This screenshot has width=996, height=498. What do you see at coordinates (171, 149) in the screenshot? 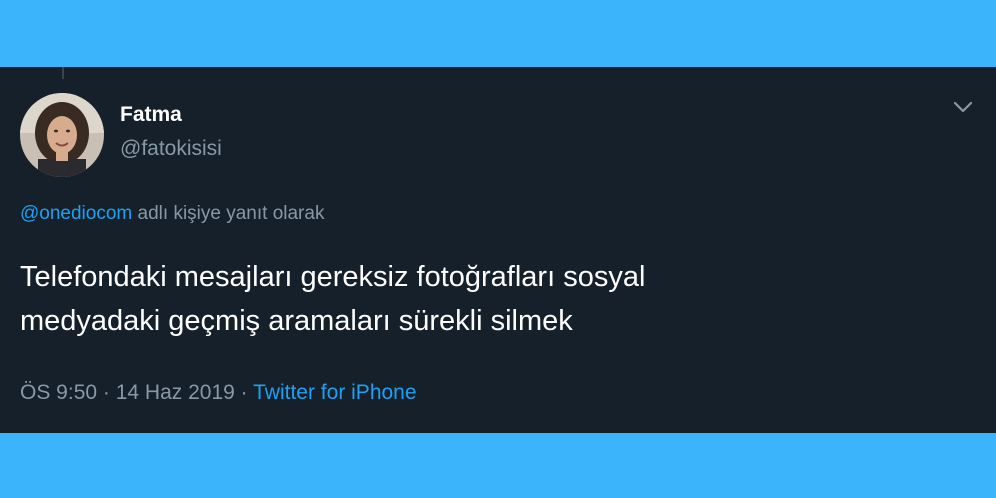
I see `author-handle: @fatokisisi` at bounding box center [171, 149].